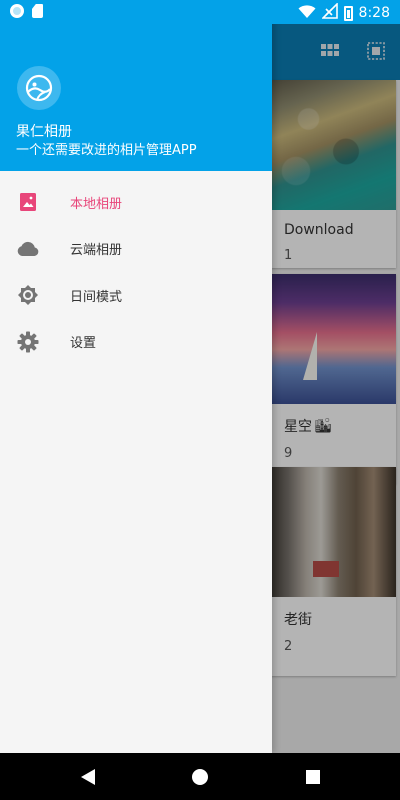  What do you see at coordinates (136, 85) in the screenshot?
I see `drawer-header: 果仁相册 一个还需要改进的相片管理APP` at bounding box center [136, 85].